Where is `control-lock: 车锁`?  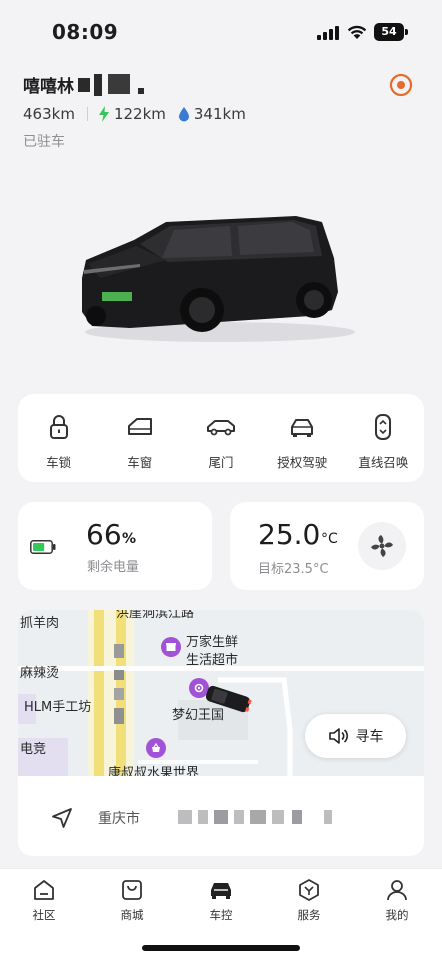 control-lock: 车锁 is located at coordinates (58, 438).